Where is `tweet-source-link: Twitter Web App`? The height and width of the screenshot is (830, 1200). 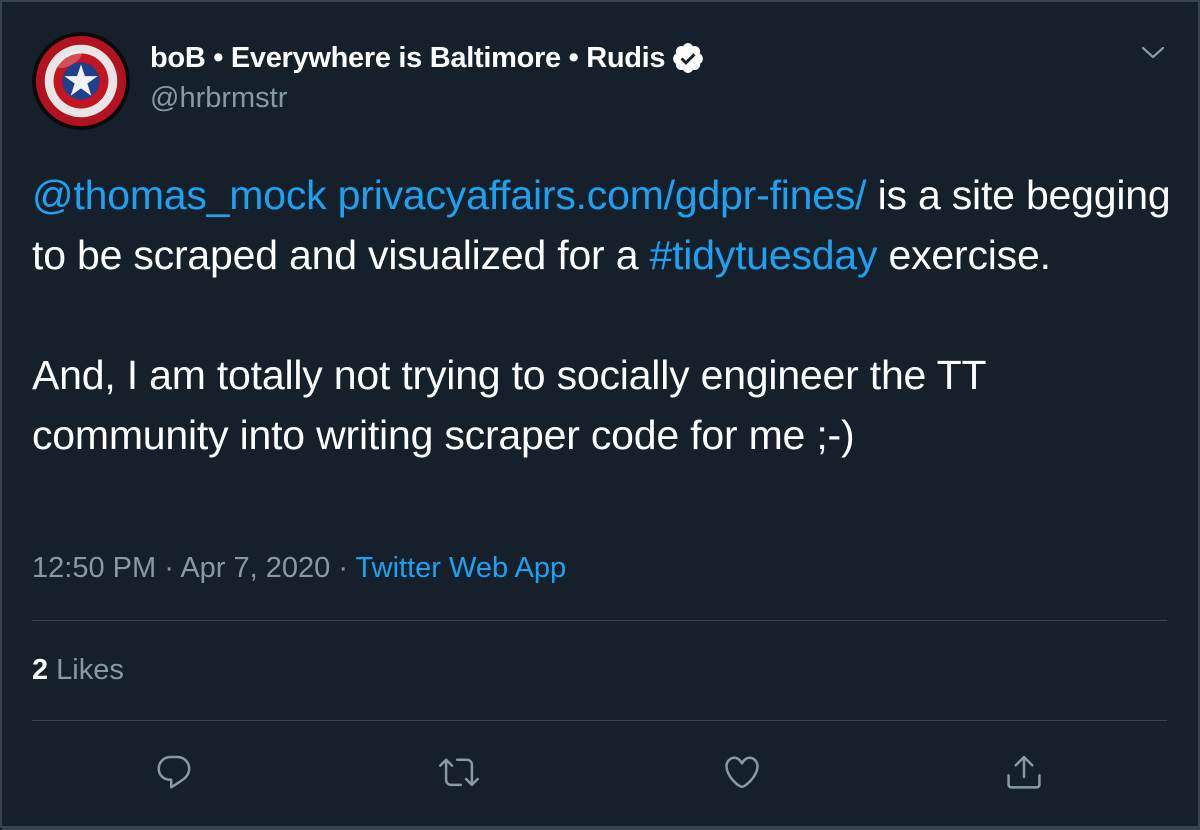
tweet-source-link: Twitter Web App is located at coordinates (461, 568).